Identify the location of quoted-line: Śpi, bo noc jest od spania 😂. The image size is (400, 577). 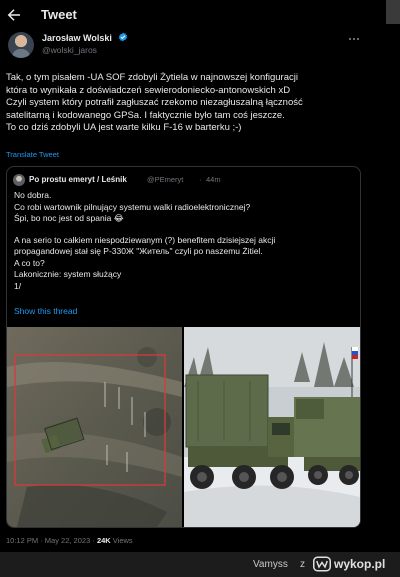
(69, 218).